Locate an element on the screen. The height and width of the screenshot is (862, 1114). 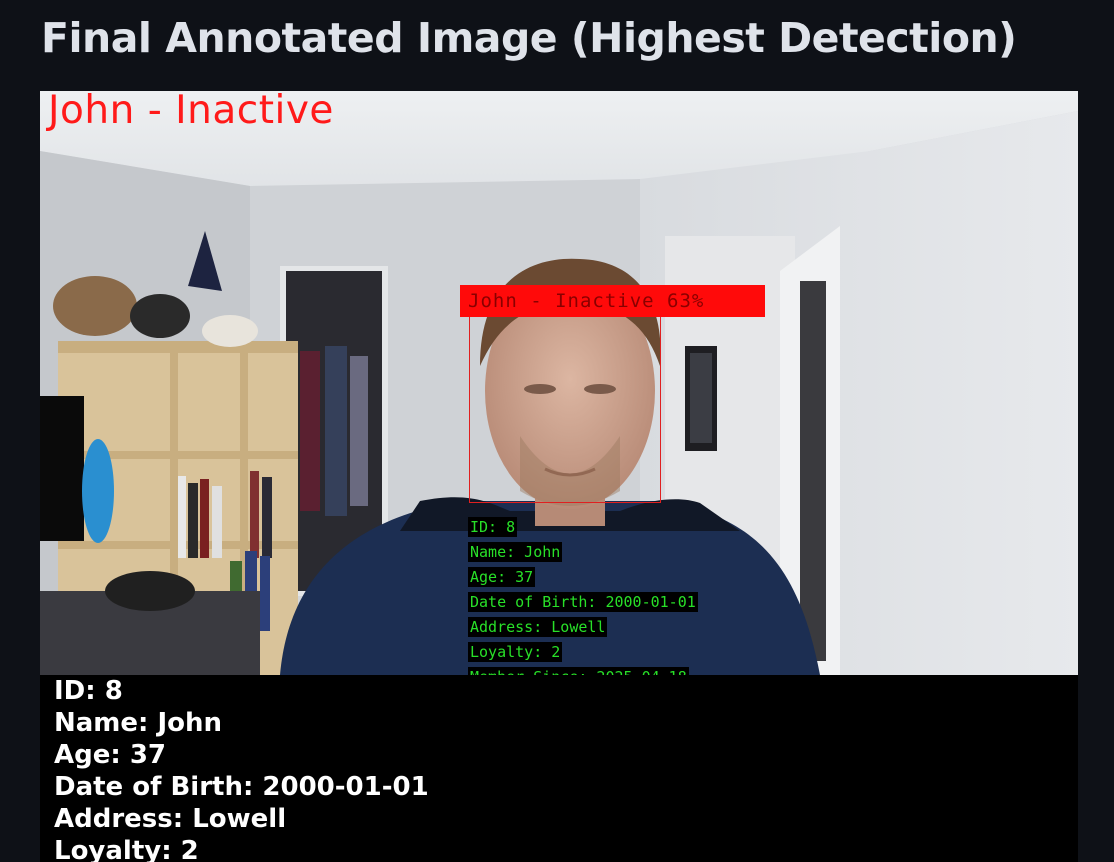
info-line-address: Address: Lowell is located at coordinates (170, 819).